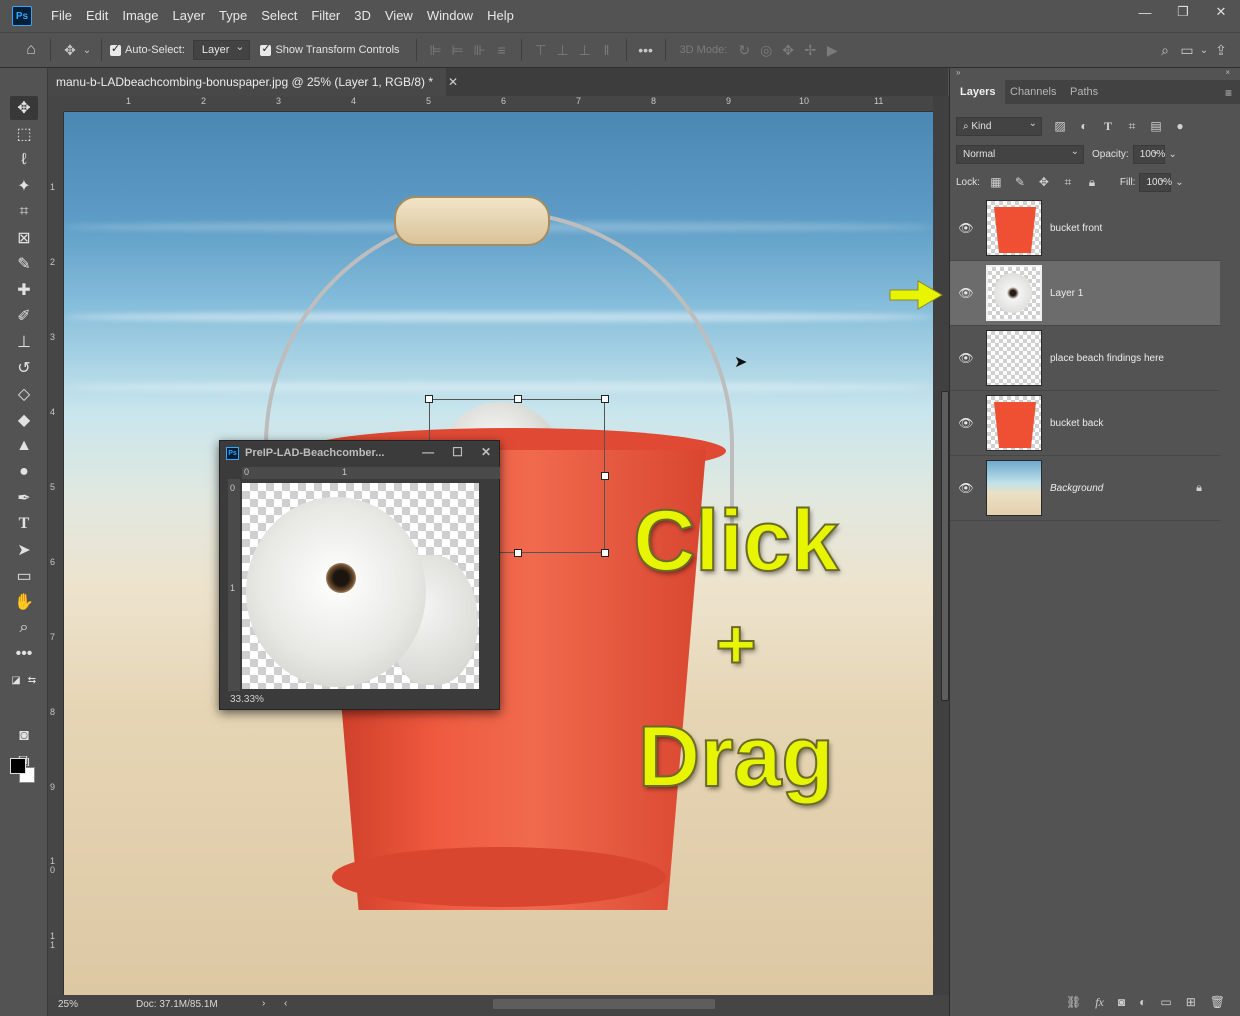 Image resolution: width=1240 pixels, height=1016 pixels. What do you see at coordinates (24, 602) in the screenshot?
I see `hand-tool-icon: ✋` at bounding box center [24, 602].